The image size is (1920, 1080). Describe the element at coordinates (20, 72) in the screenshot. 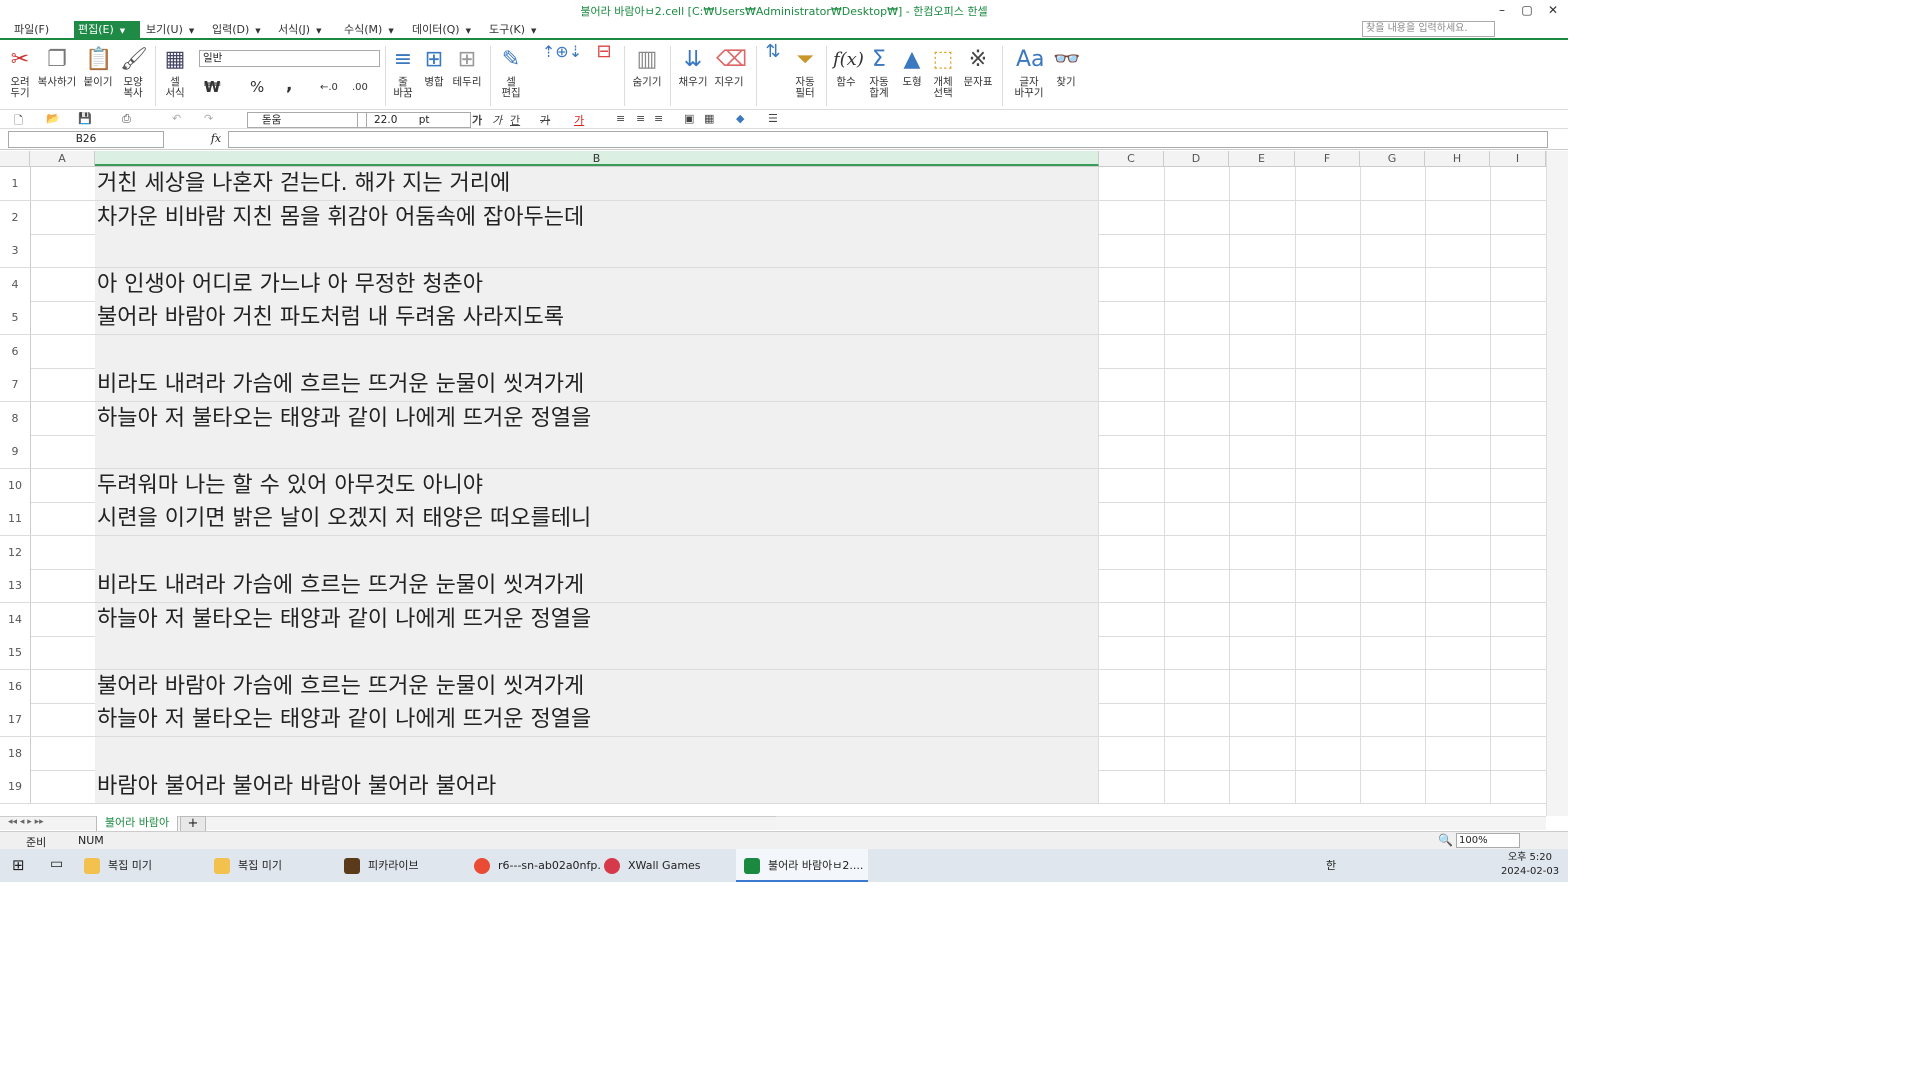

I see `cut-button: ✂ 오려 두기` at that location.